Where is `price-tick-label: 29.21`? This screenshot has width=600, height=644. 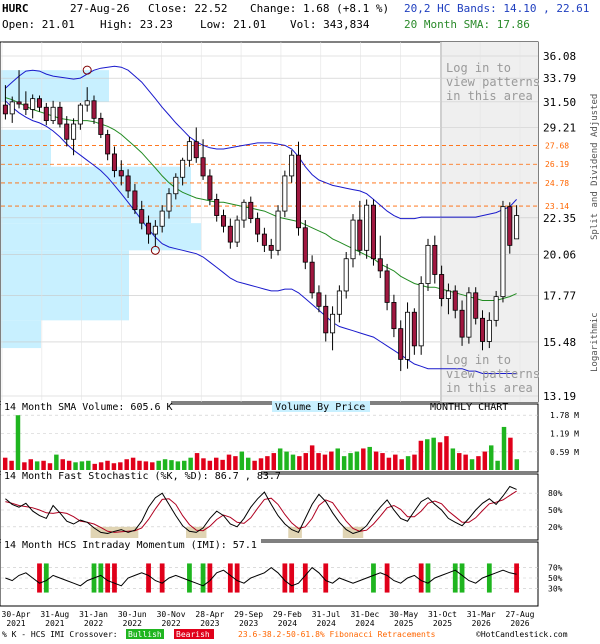 price-tick-label: 29.21 is located at coordinates (559, 127).